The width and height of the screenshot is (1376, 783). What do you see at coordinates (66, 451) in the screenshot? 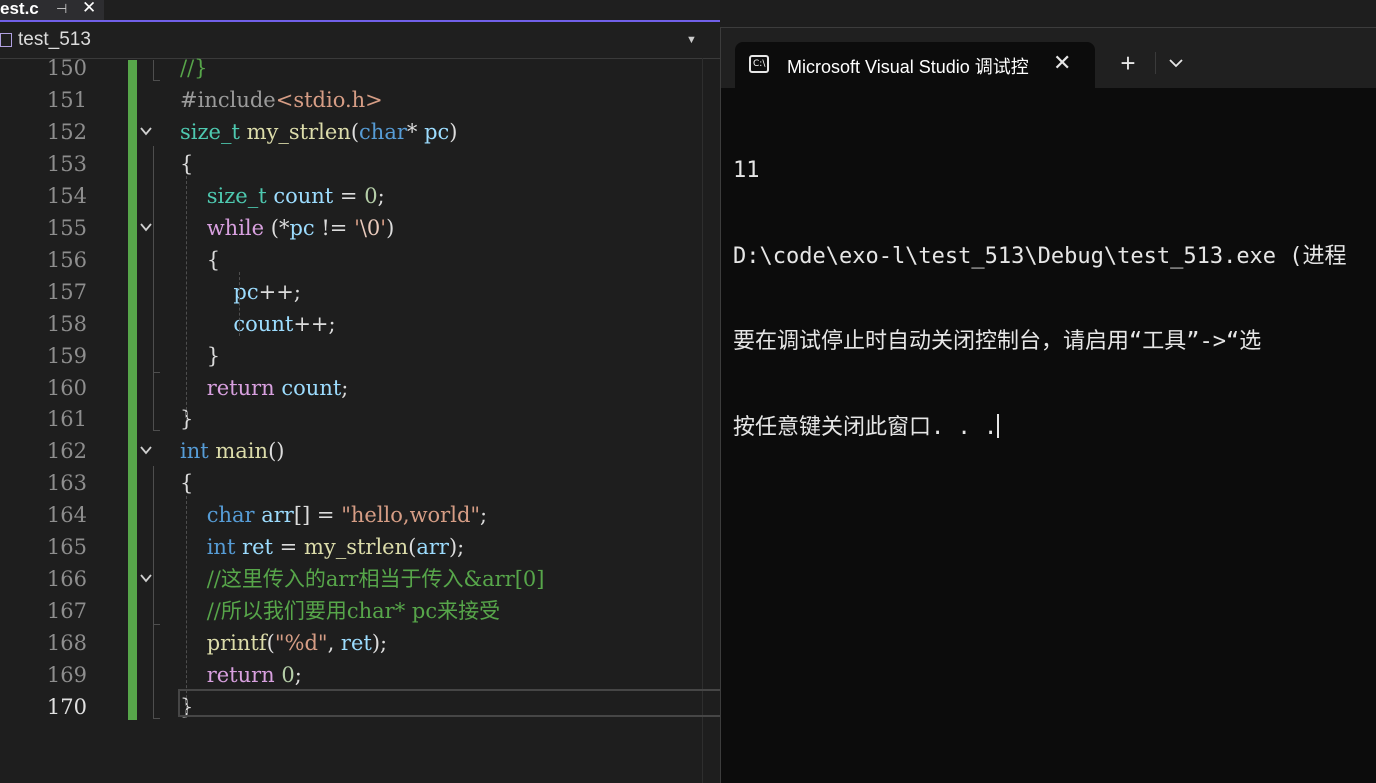
I see `line-number: 162` at bounding box center [66, 451].